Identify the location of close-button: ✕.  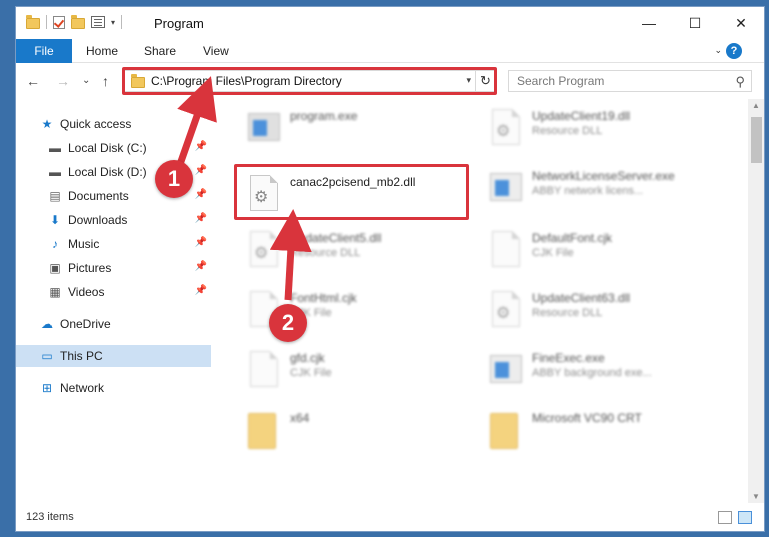
(741, 23).